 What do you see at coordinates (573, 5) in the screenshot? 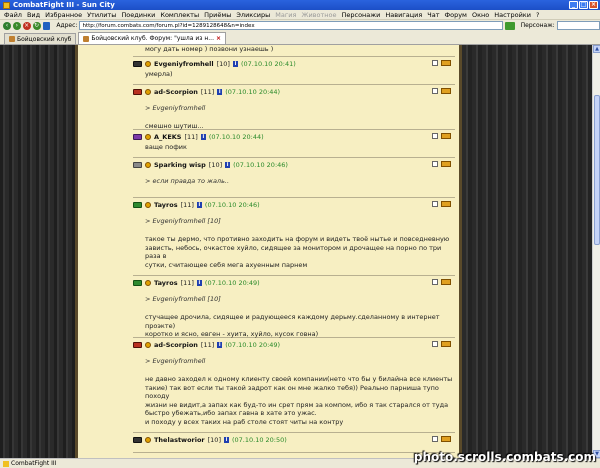
I see `minimize-button: _` at bounding box center [573, 5].